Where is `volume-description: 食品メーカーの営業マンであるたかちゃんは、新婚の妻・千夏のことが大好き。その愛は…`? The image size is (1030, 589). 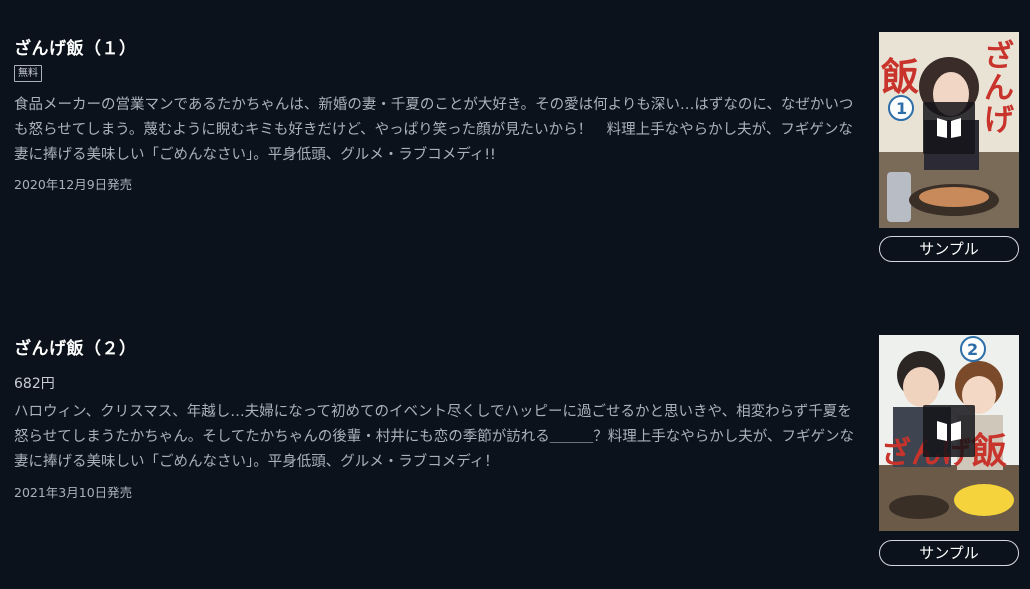 volume-description: 食品メーカーの営業マンであるたかちゃんは、新婚の妻・千夏のことが大好き。その愛は… is located at coordinates (434, 130).